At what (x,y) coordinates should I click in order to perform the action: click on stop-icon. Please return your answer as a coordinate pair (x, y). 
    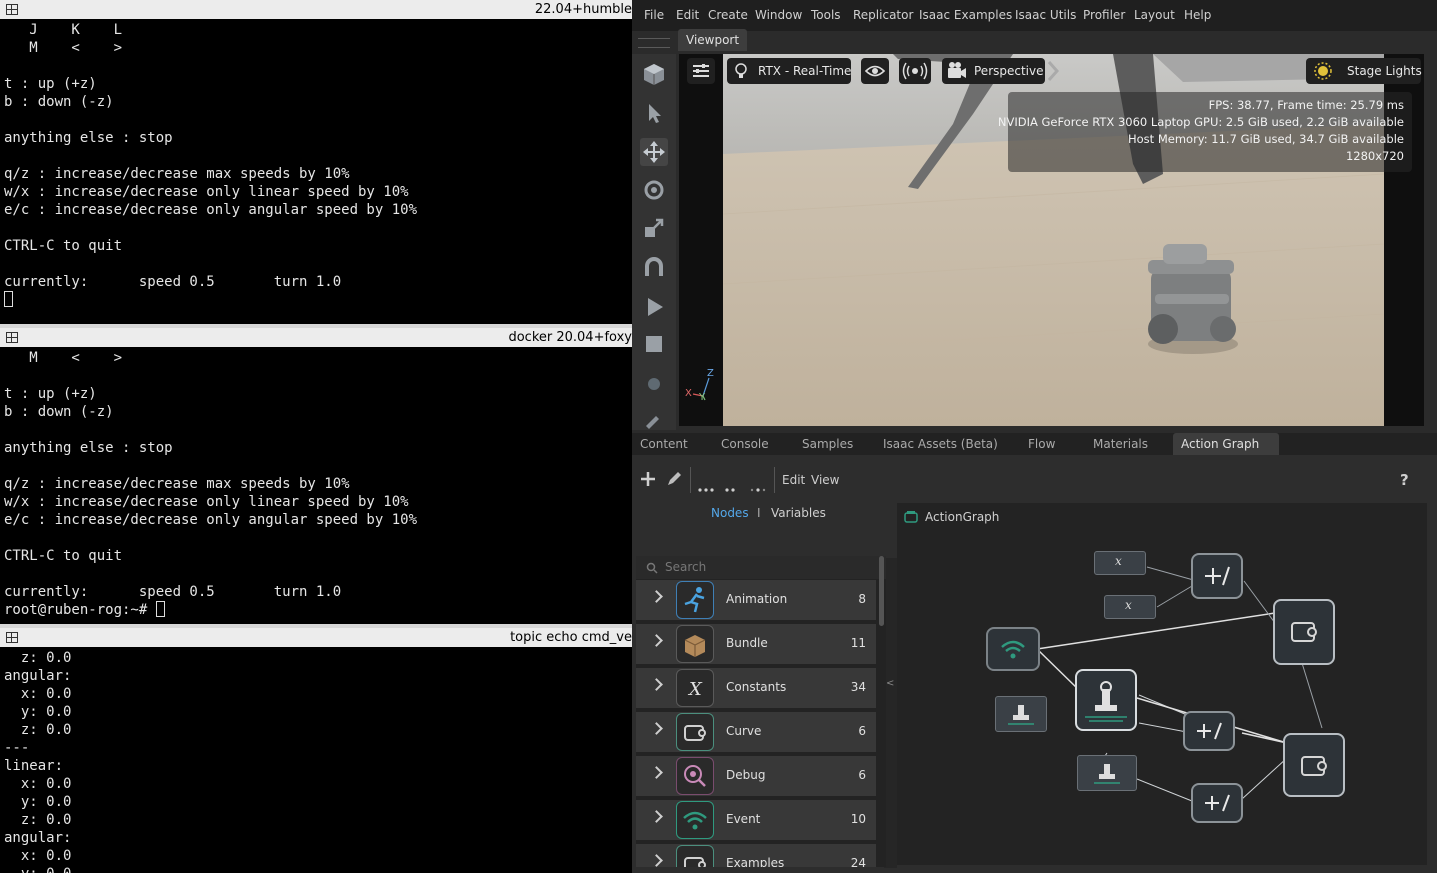
    Looking at the image, I should click on (654, 344).